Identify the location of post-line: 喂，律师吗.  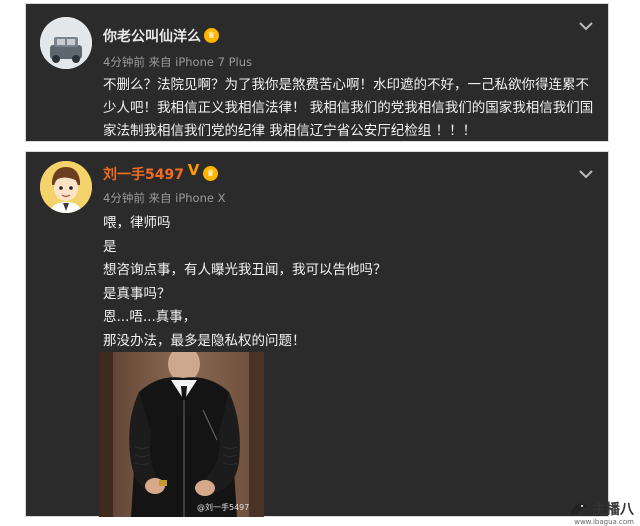
(137, 223).